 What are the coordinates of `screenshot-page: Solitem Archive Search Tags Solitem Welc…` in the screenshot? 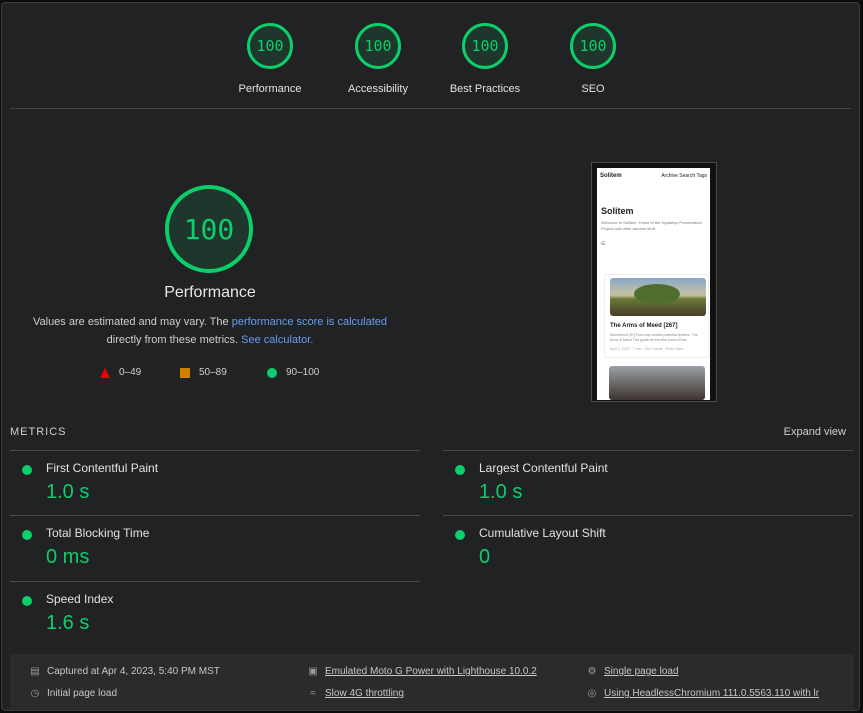 It's located at (653, 284).